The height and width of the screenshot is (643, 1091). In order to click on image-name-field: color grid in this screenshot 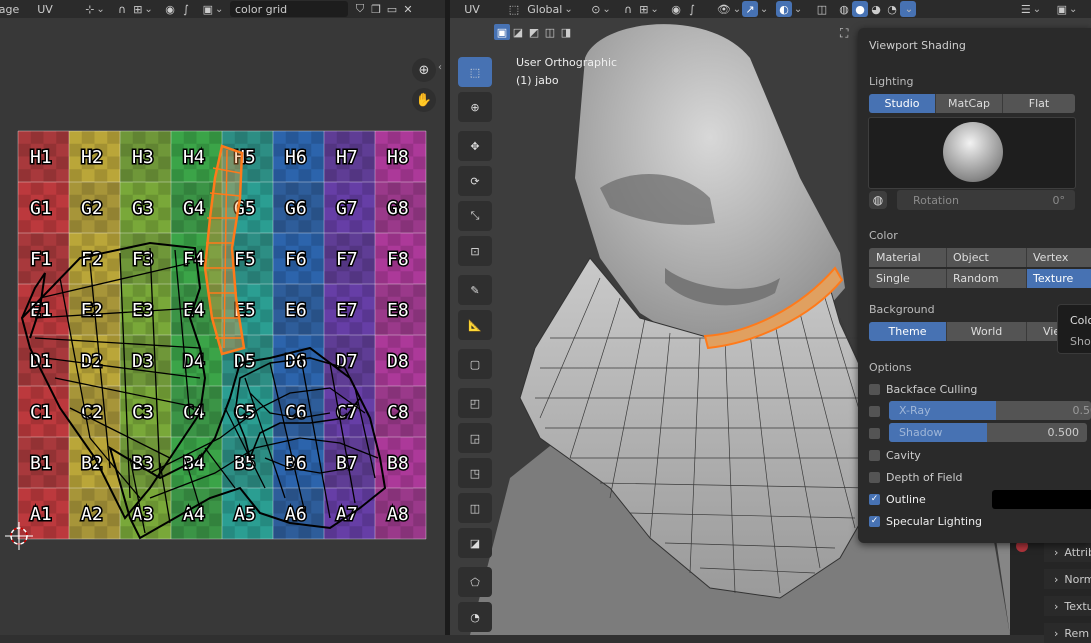, I will do `click(289, 9)`.